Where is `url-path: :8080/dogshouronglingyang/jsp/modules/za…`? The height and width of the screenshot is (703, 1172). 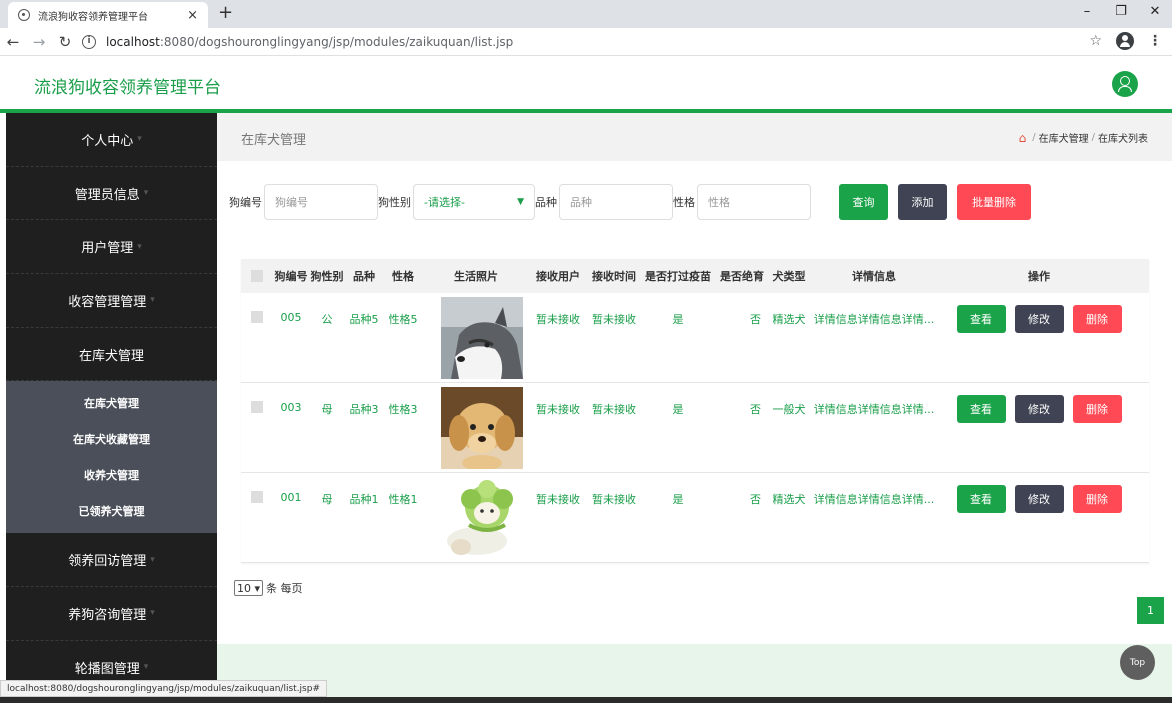 url-path: :8080/dogshouronglingyang/jsp/modules/za… is located at coordinates (336, 41).